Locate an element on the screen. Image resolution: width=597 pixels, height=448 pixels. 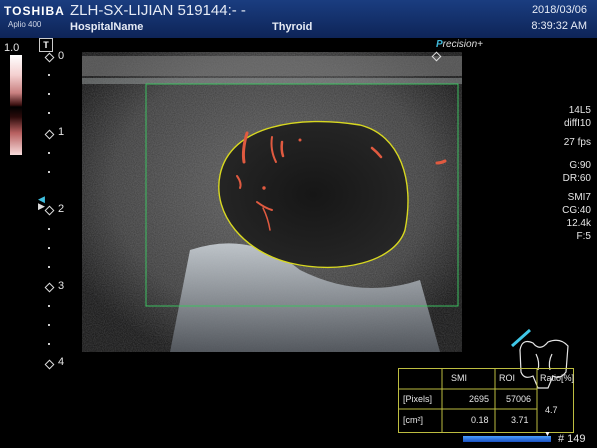
table-header-roi: ROI is located at coordinates (507, 378).